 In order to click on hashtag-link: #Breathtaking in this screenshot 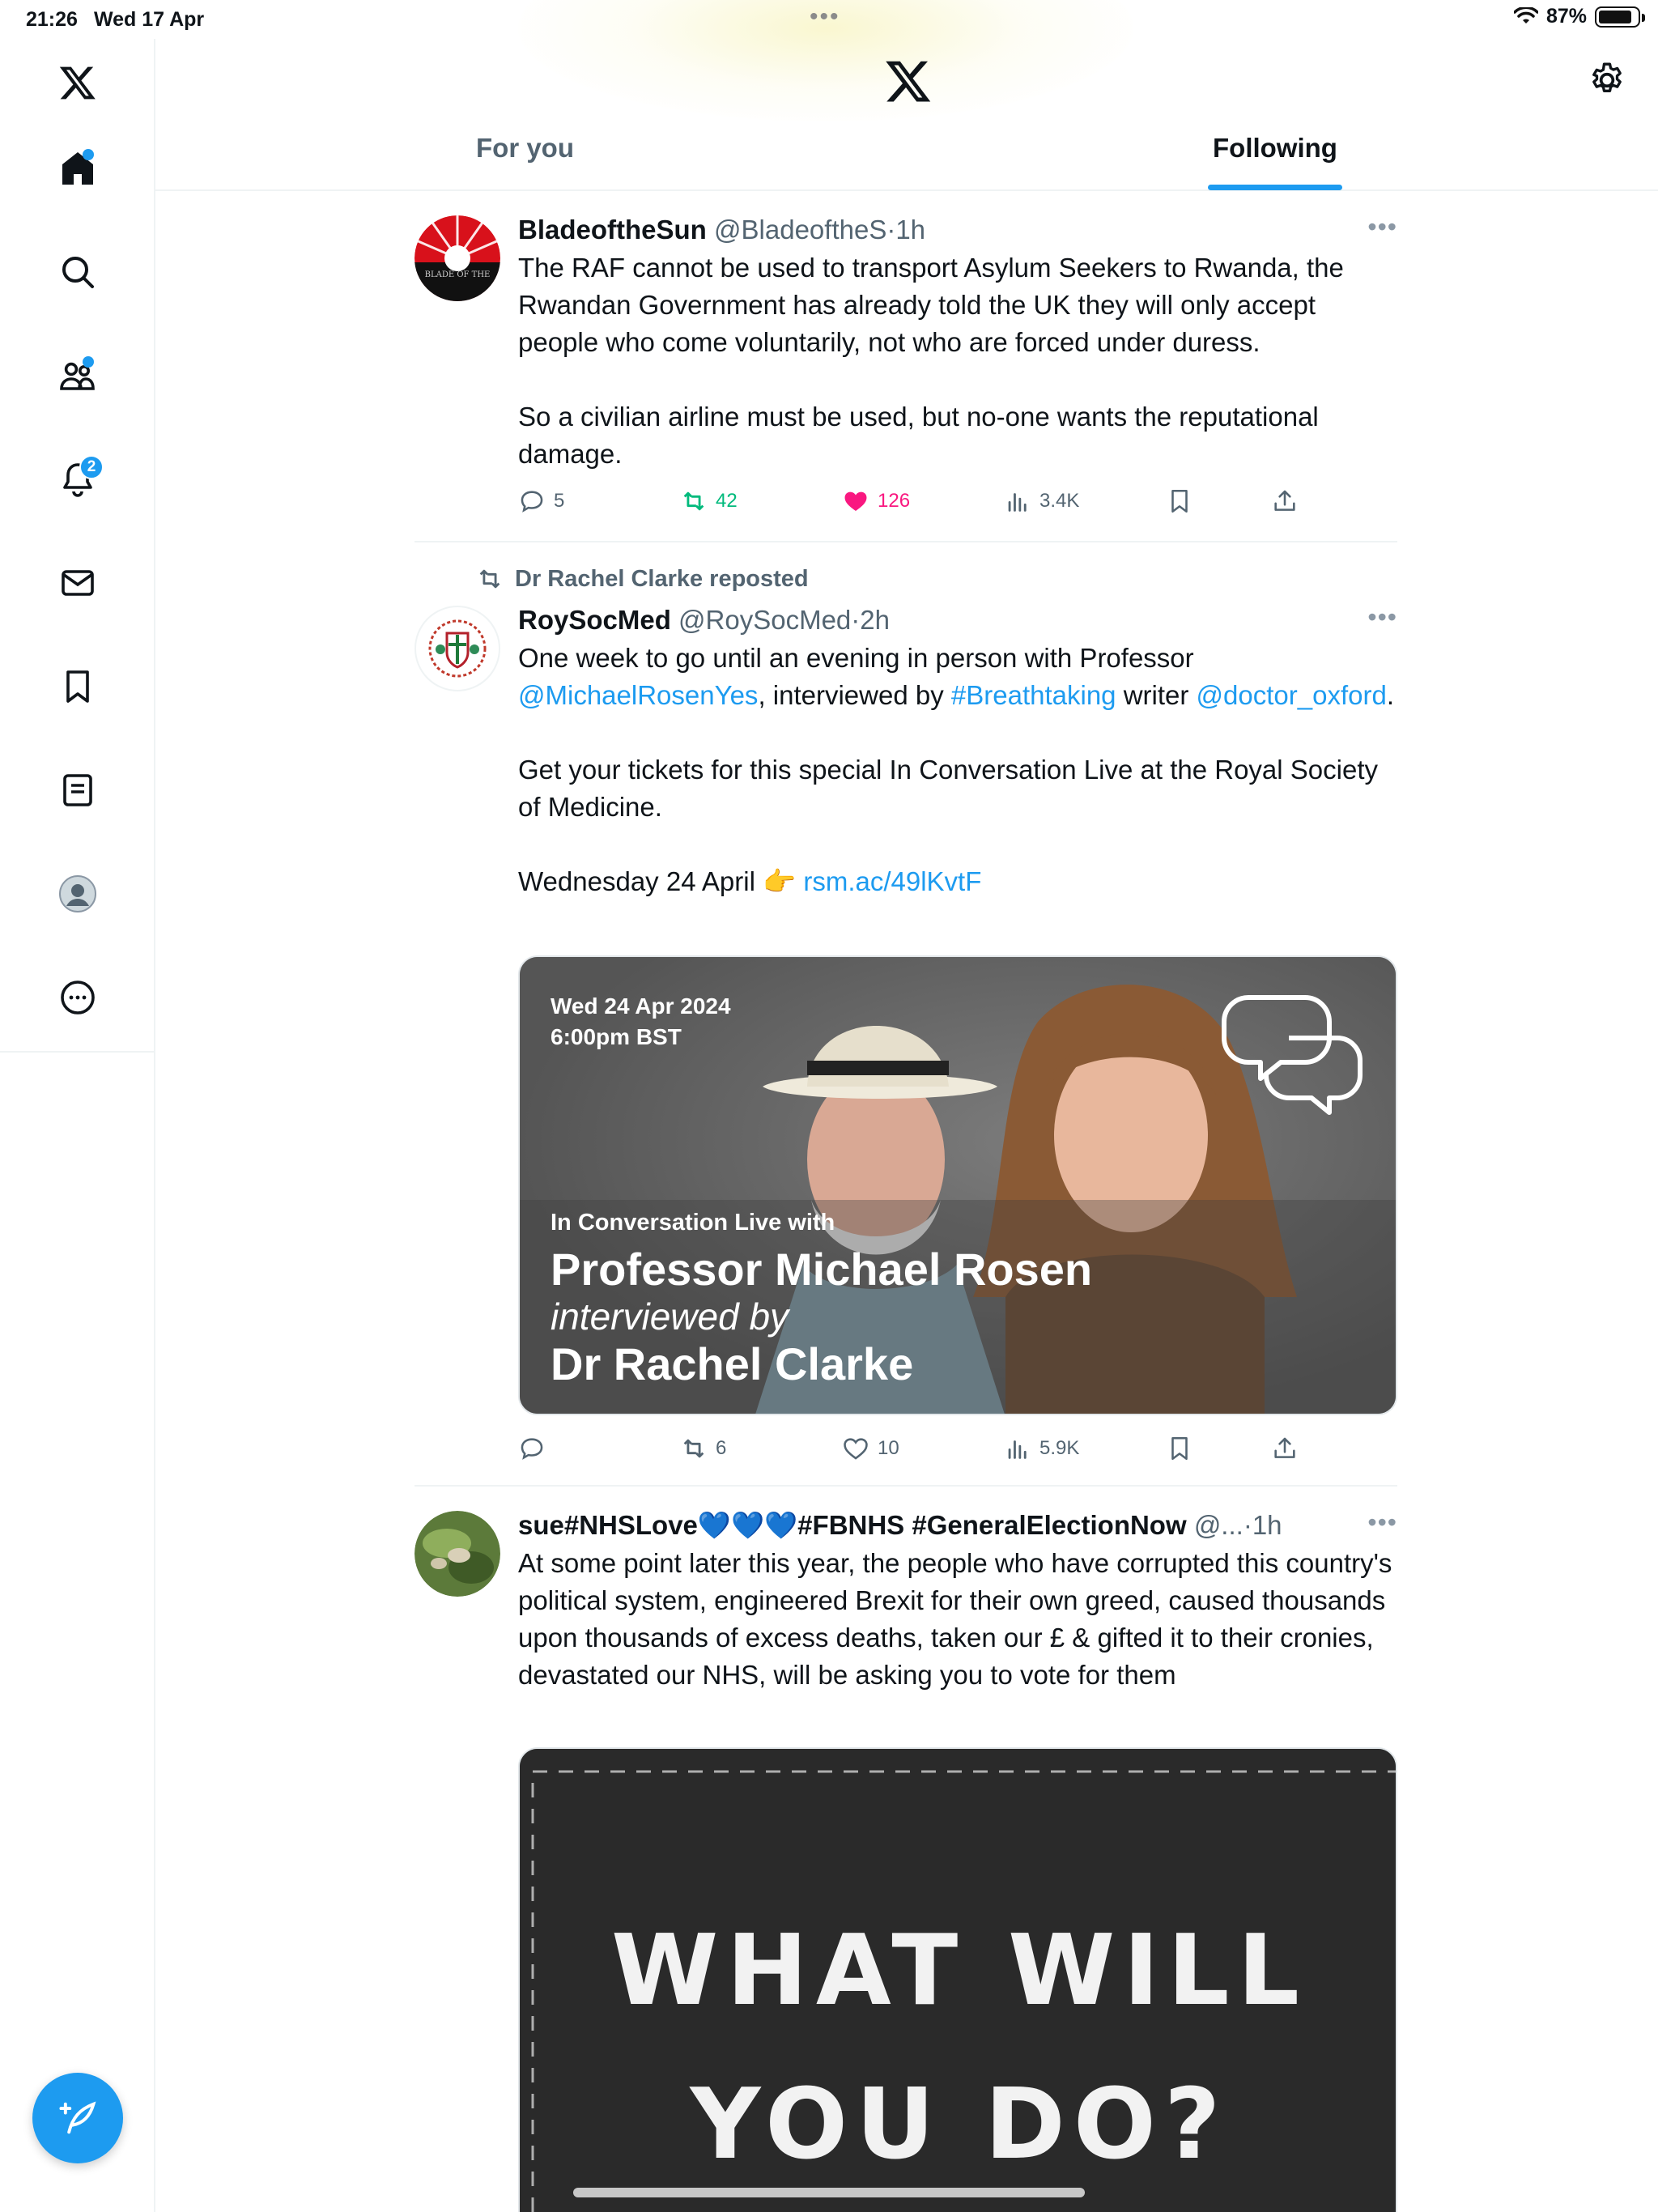, I will do `click(1033, 695)`.